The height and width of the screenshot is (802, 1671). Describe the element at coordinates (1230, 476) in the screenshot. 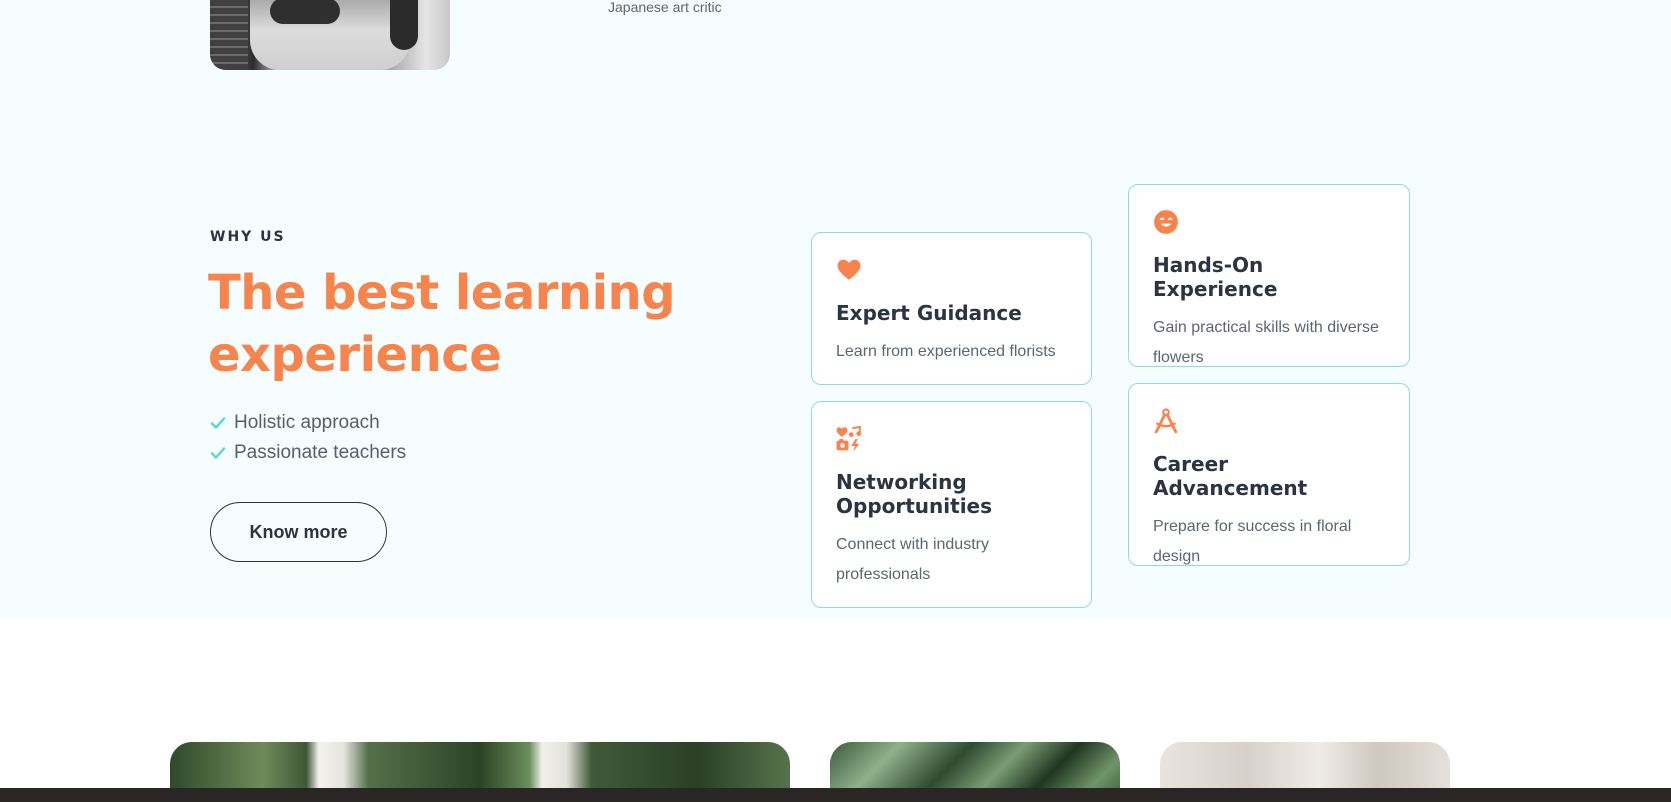

I see `card-title: Career Advancement` at that location.